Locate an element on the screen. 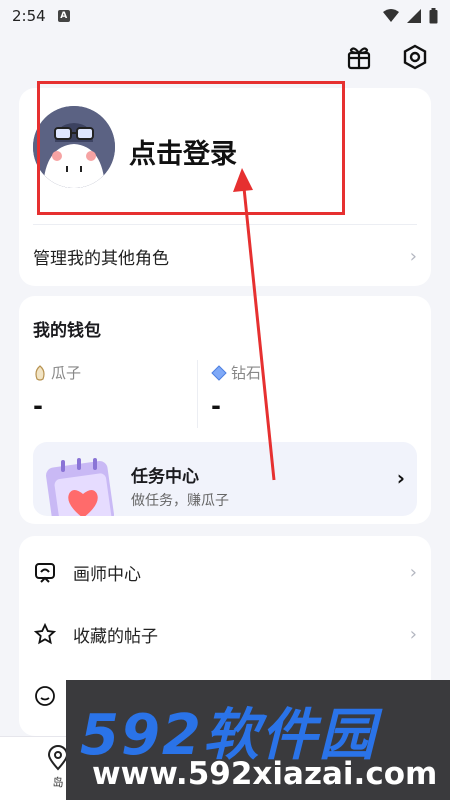  divider is located at coordinates (225, 224).